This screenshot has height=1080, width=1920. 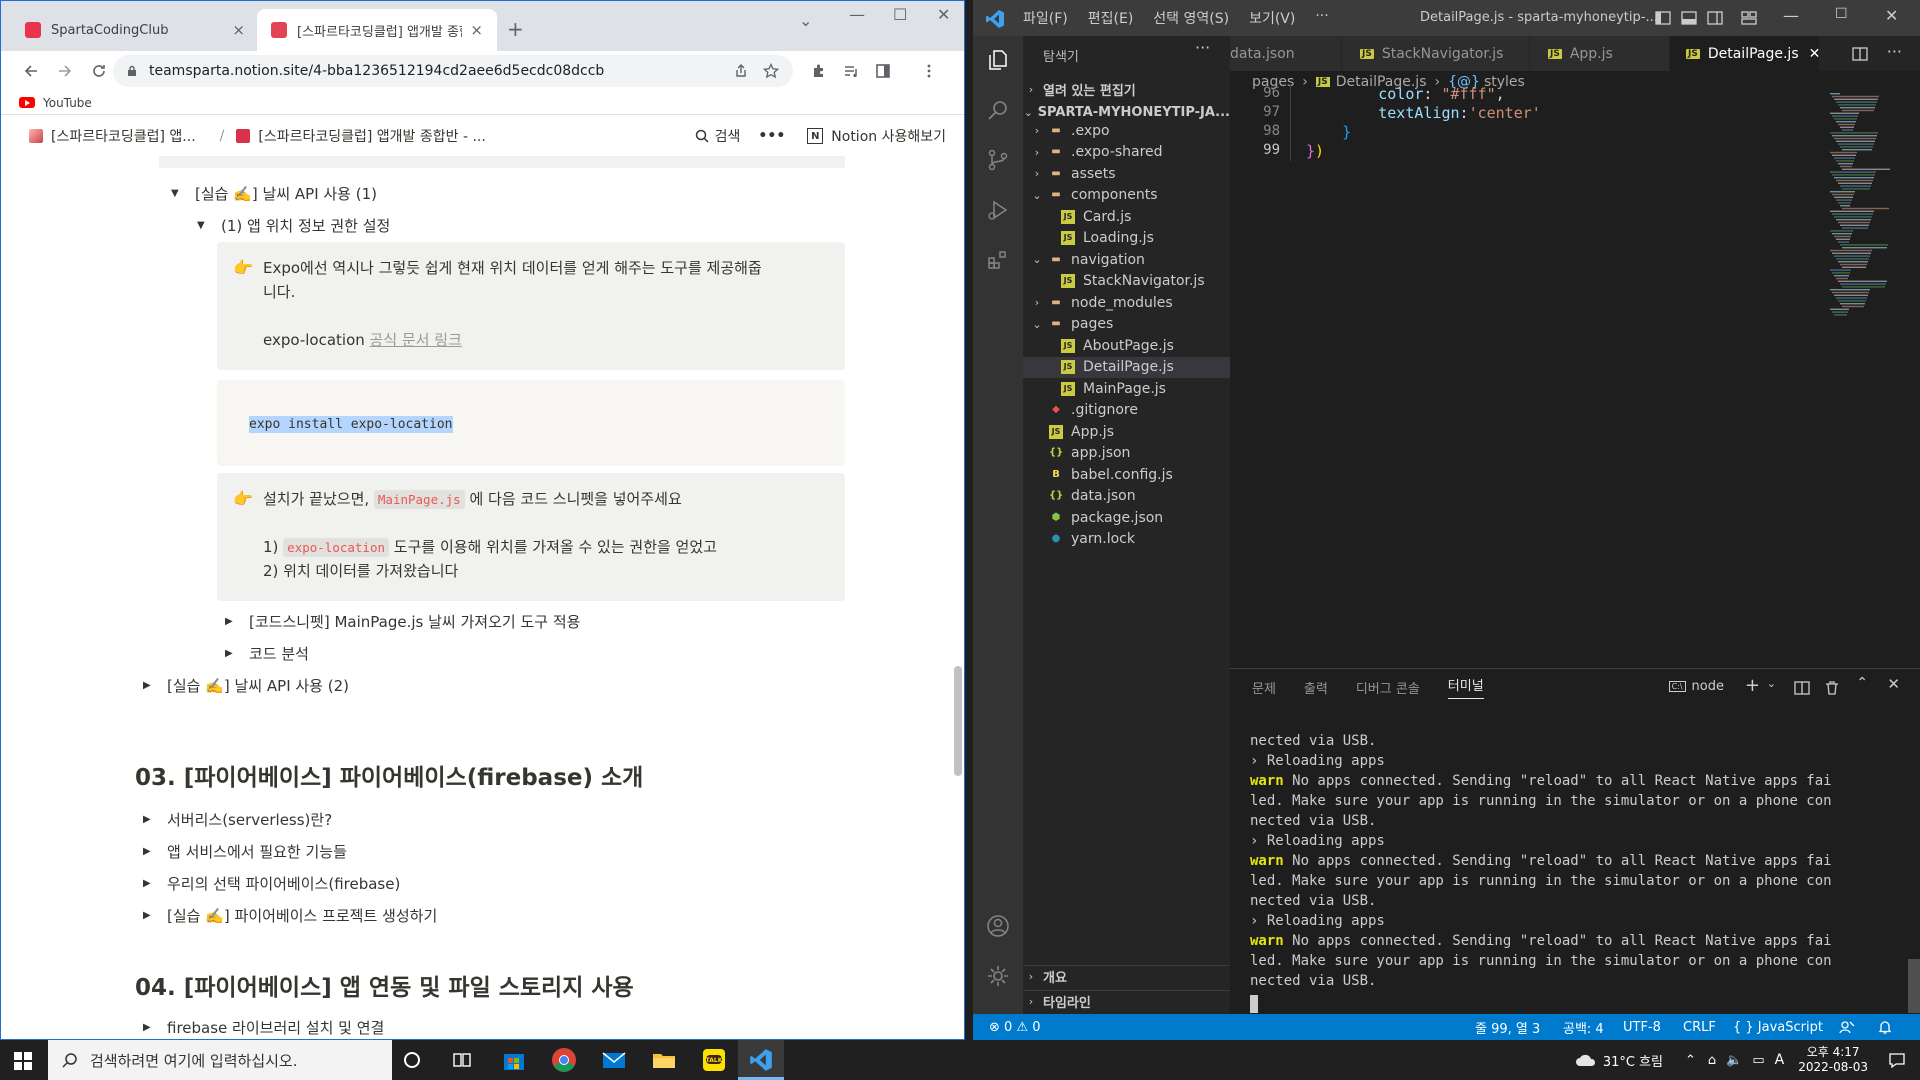 I want to click on file-tree-item: JS App.js, so click(x=1126, y=431).